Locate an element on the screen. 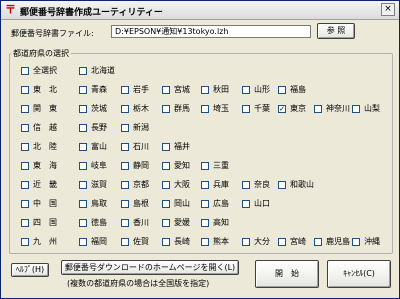 The image size is (400, 299). prefecture-checkbox: 茨城 is located at coordinates (93, 109).